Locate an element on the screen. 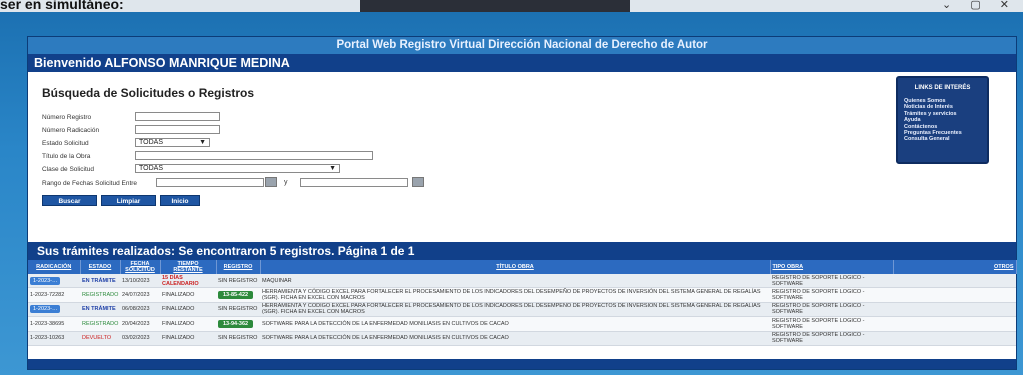 The width and height of the screenshot is (1023, 375). cell-titulo: MAQUINAR is located at coordinates (515, 281).